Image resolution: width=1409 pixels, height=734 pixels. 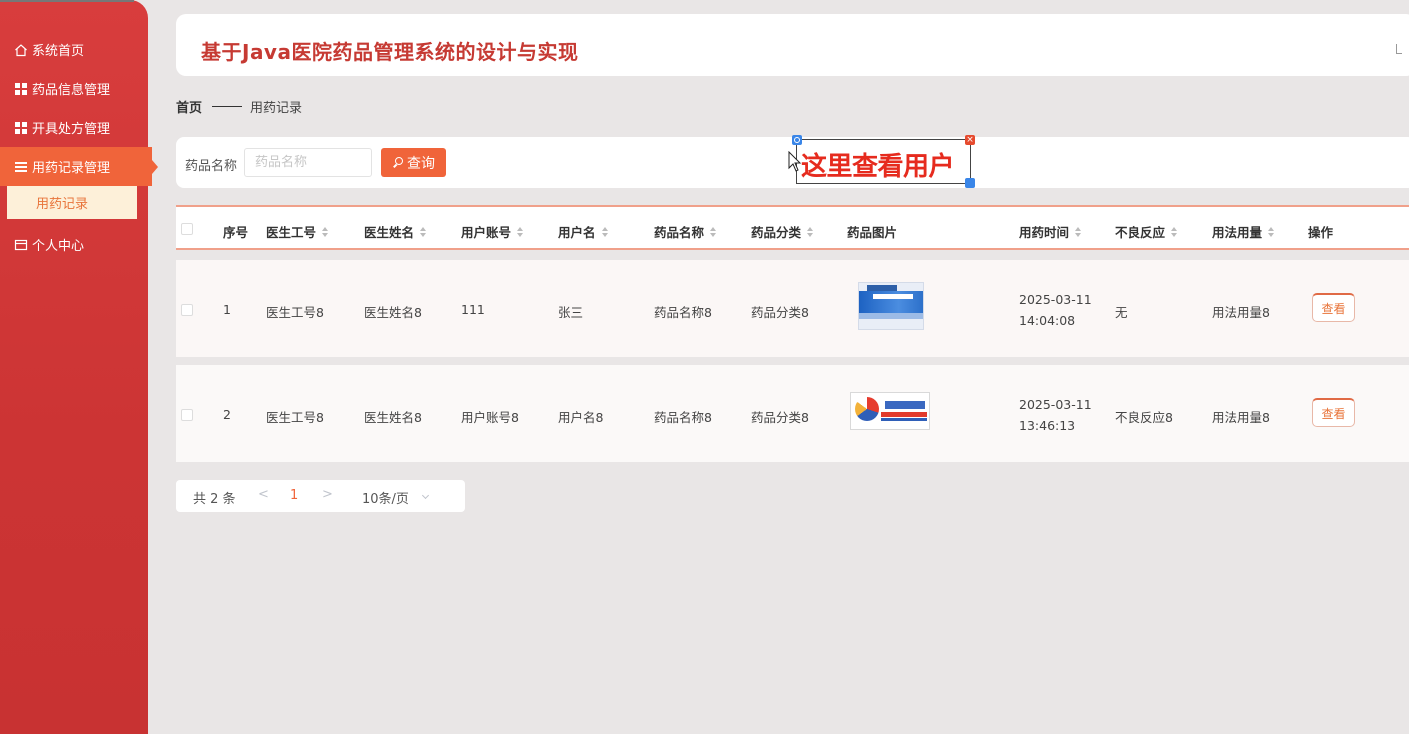 What do you see at coordinates (797, 140) in the screenshot?
I see `rotate-handle-icon` at bounding box center [797, 140].